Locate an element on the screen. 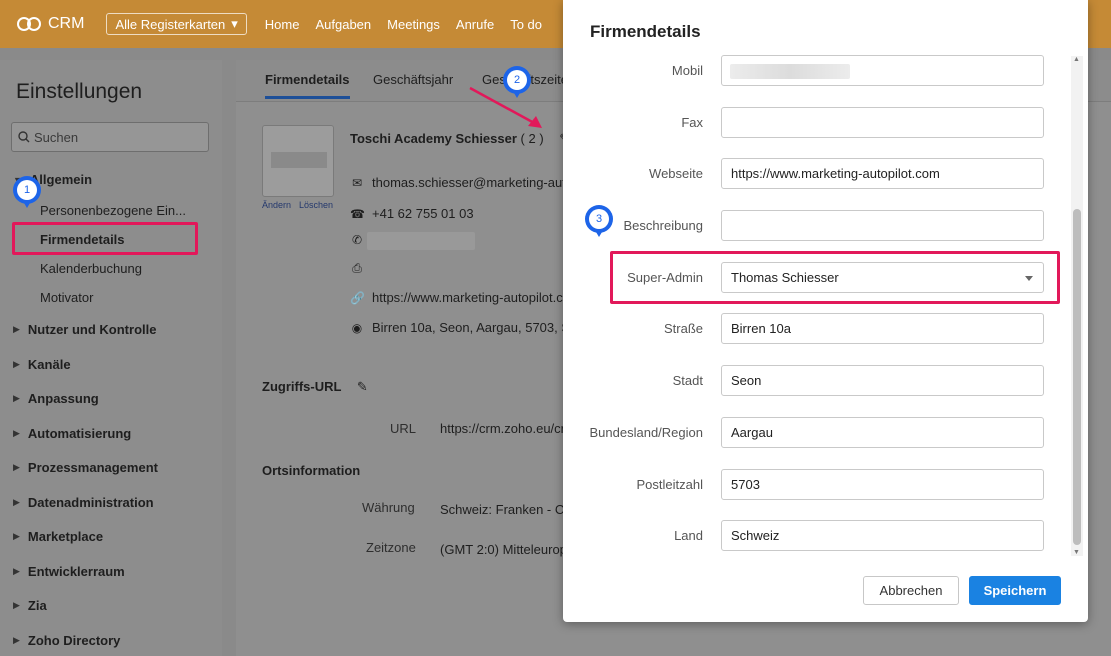 This screenshot has height=656, width=1111. access-url-heading: Zugriffs-URL ✎ is located at coordinates (315, 386).